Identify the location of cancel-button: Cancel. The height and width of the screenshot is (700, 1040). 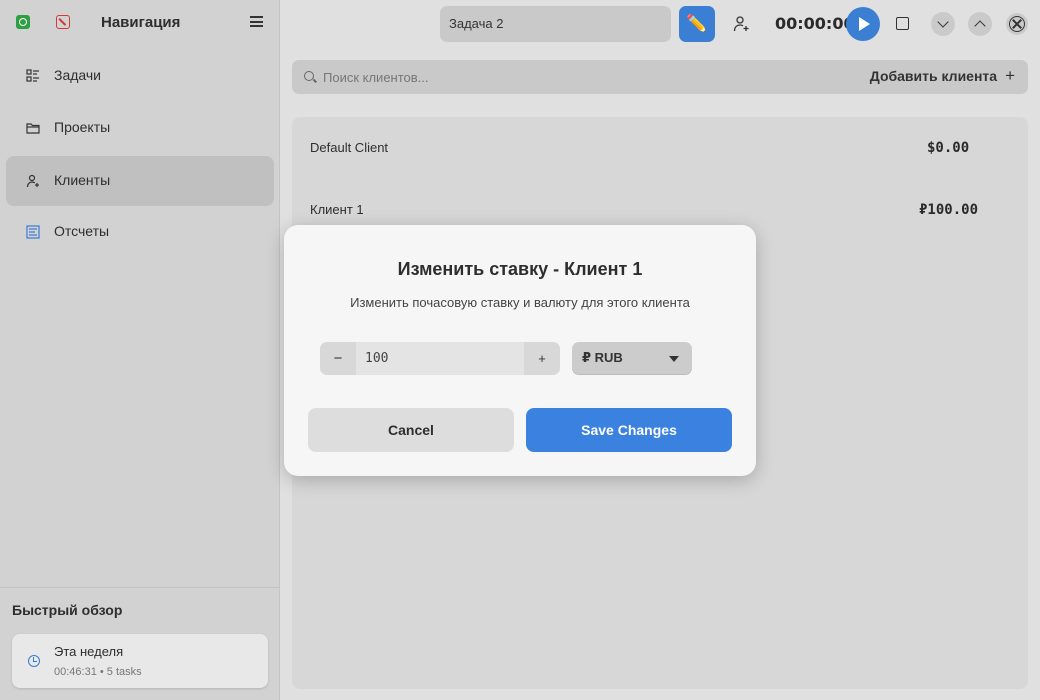
(411, 430).